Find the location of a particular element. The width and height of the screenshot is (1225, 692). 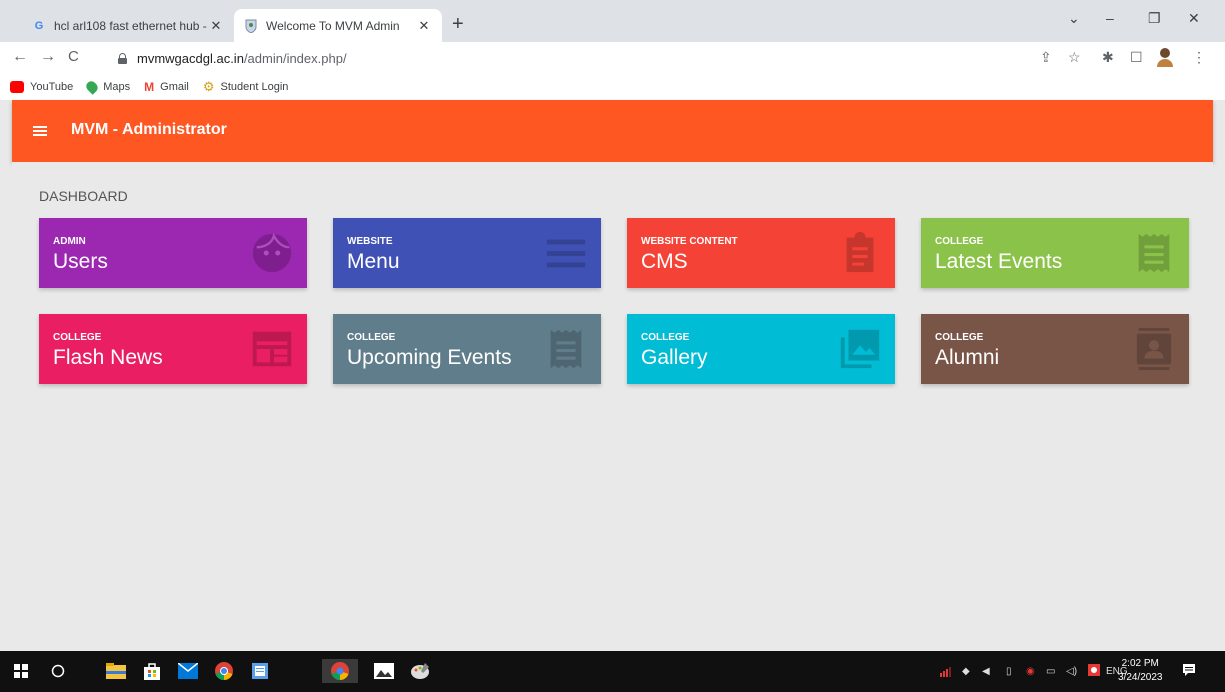

new-tab-button: + is located at coordinates (458, 24).